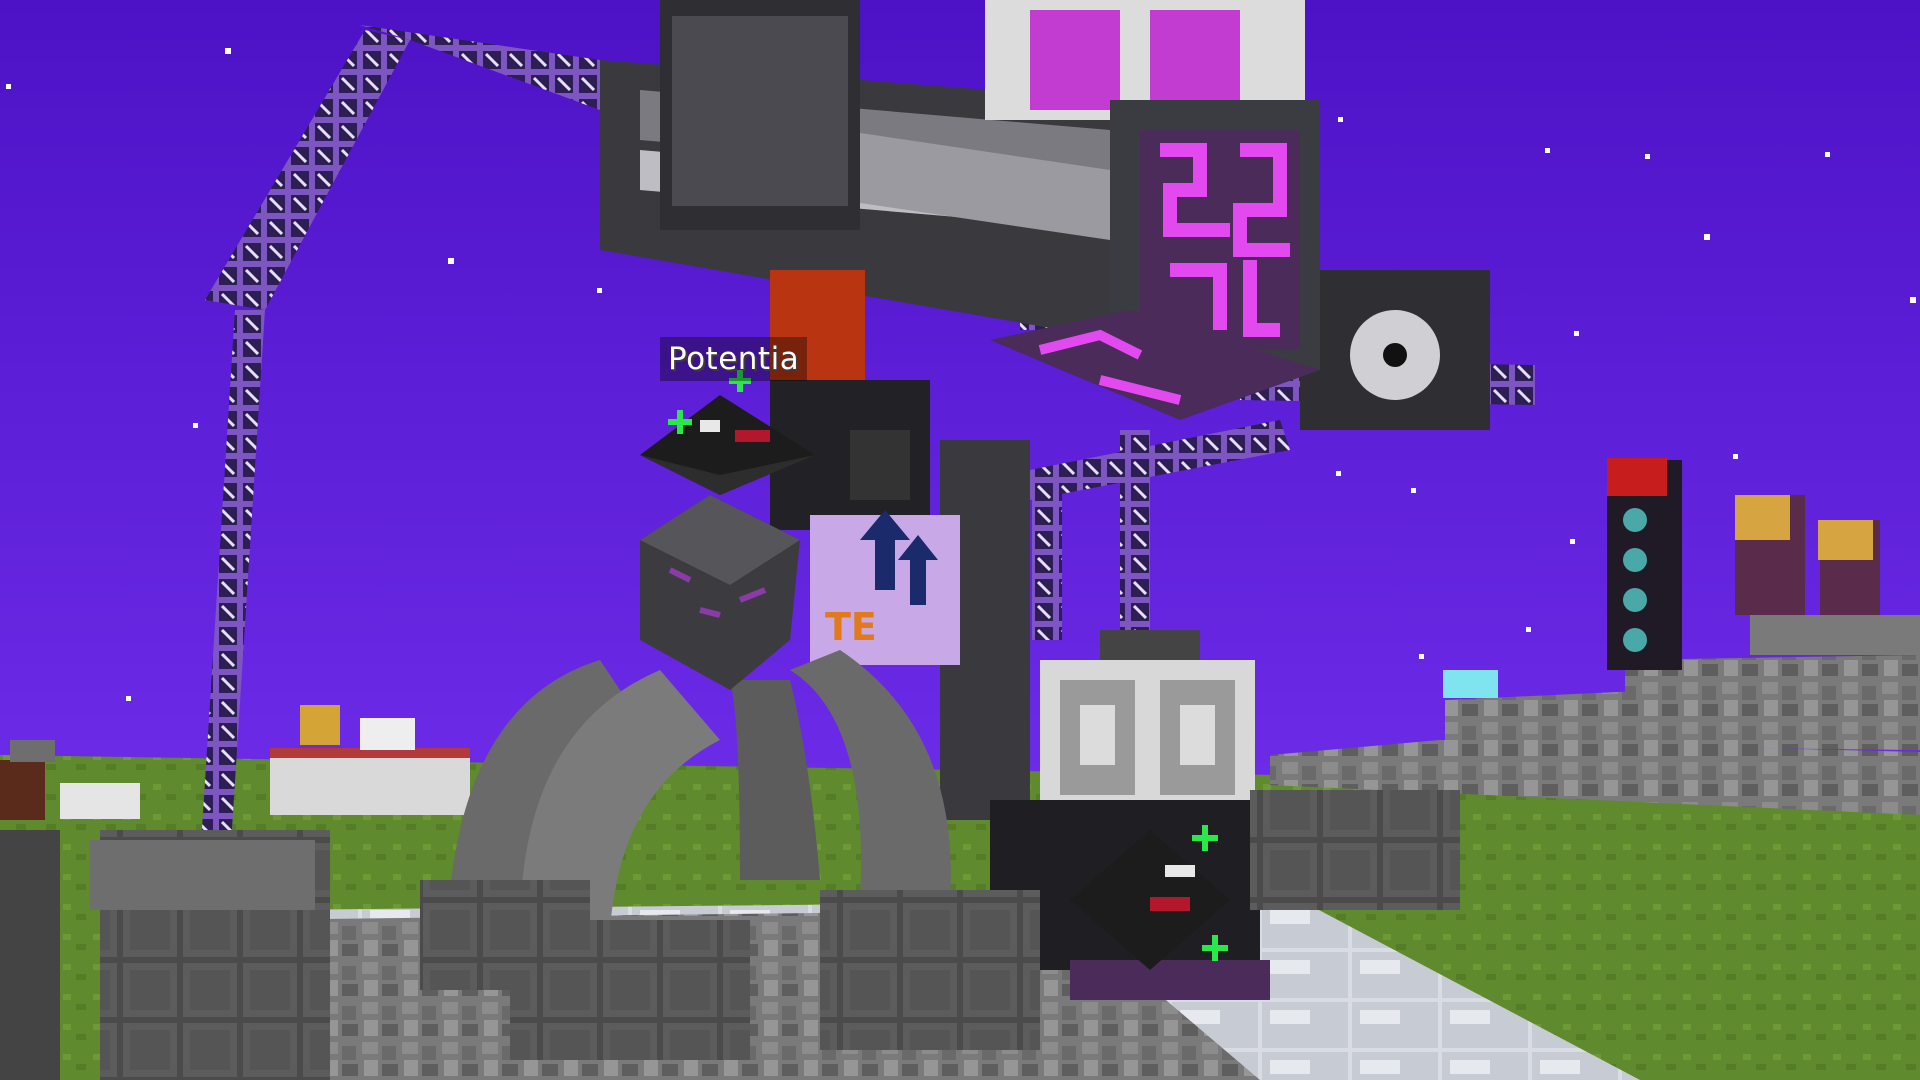  I want to click on stone-pillar, so click(165, 955).